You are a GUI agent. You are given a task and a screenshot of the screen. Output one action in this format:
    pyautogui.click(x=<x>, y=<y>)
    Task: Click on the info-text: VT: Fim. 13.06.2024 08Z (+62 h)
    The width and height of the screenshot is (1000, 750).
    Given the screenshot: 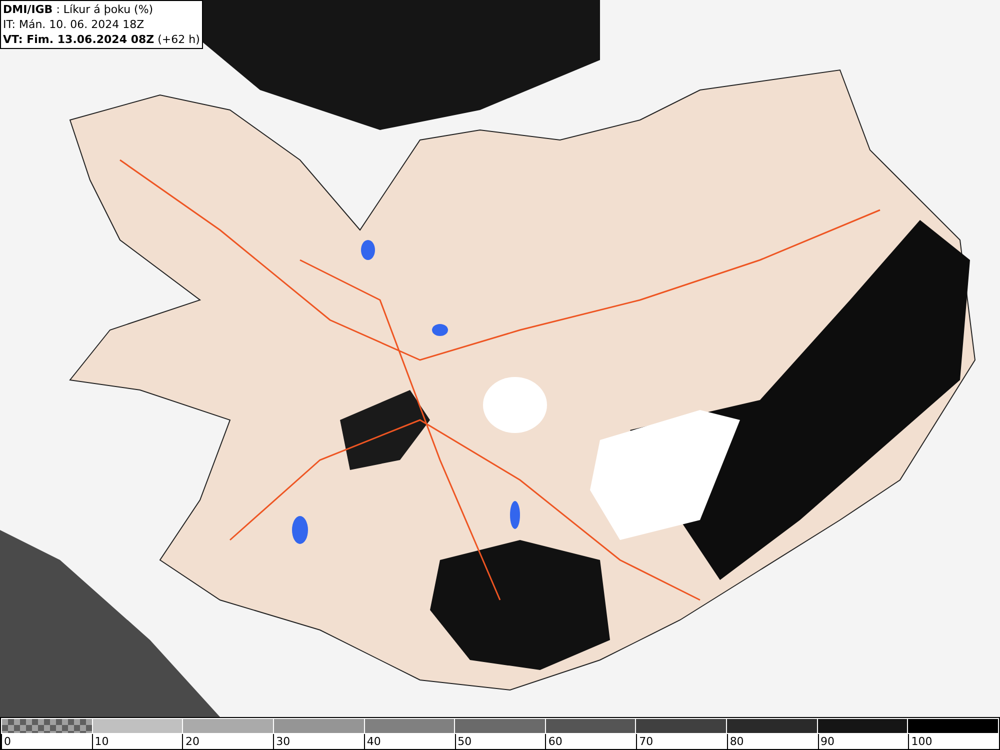 What is the action you would take?
    pyautogui.click(x=101, y=39)
    